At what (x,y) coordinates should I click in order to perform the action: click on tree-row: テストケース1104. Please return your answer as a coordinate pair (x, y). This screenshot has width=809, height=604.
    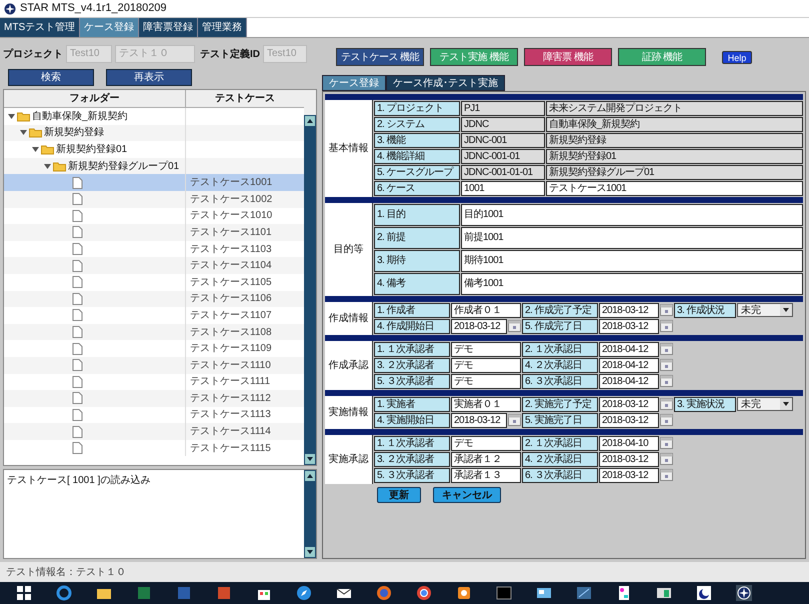
    Looking at the image, I should click on (154, 265).